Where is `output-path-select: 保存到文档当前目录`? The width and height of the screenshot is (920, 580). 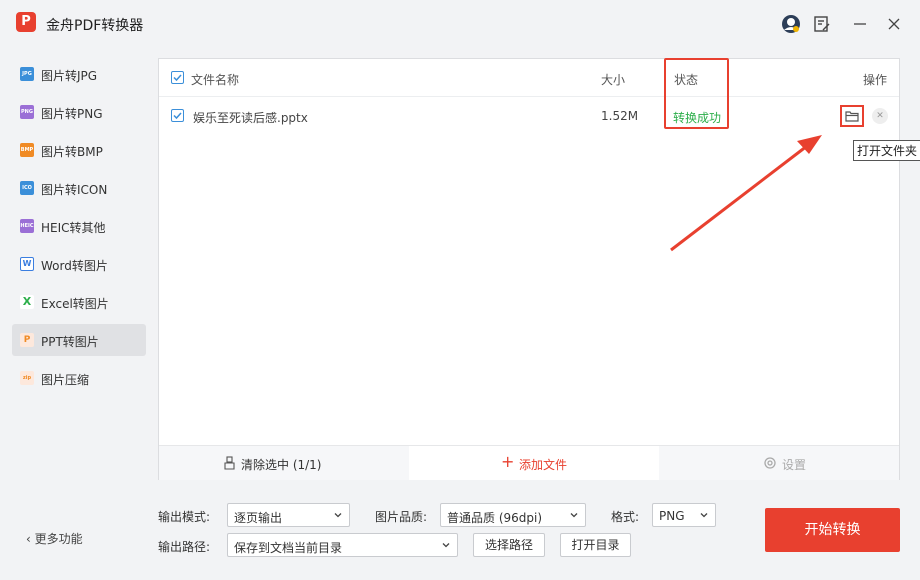
output-path-select: 保存到文档当前目录 is located at coordinates (342, 545).